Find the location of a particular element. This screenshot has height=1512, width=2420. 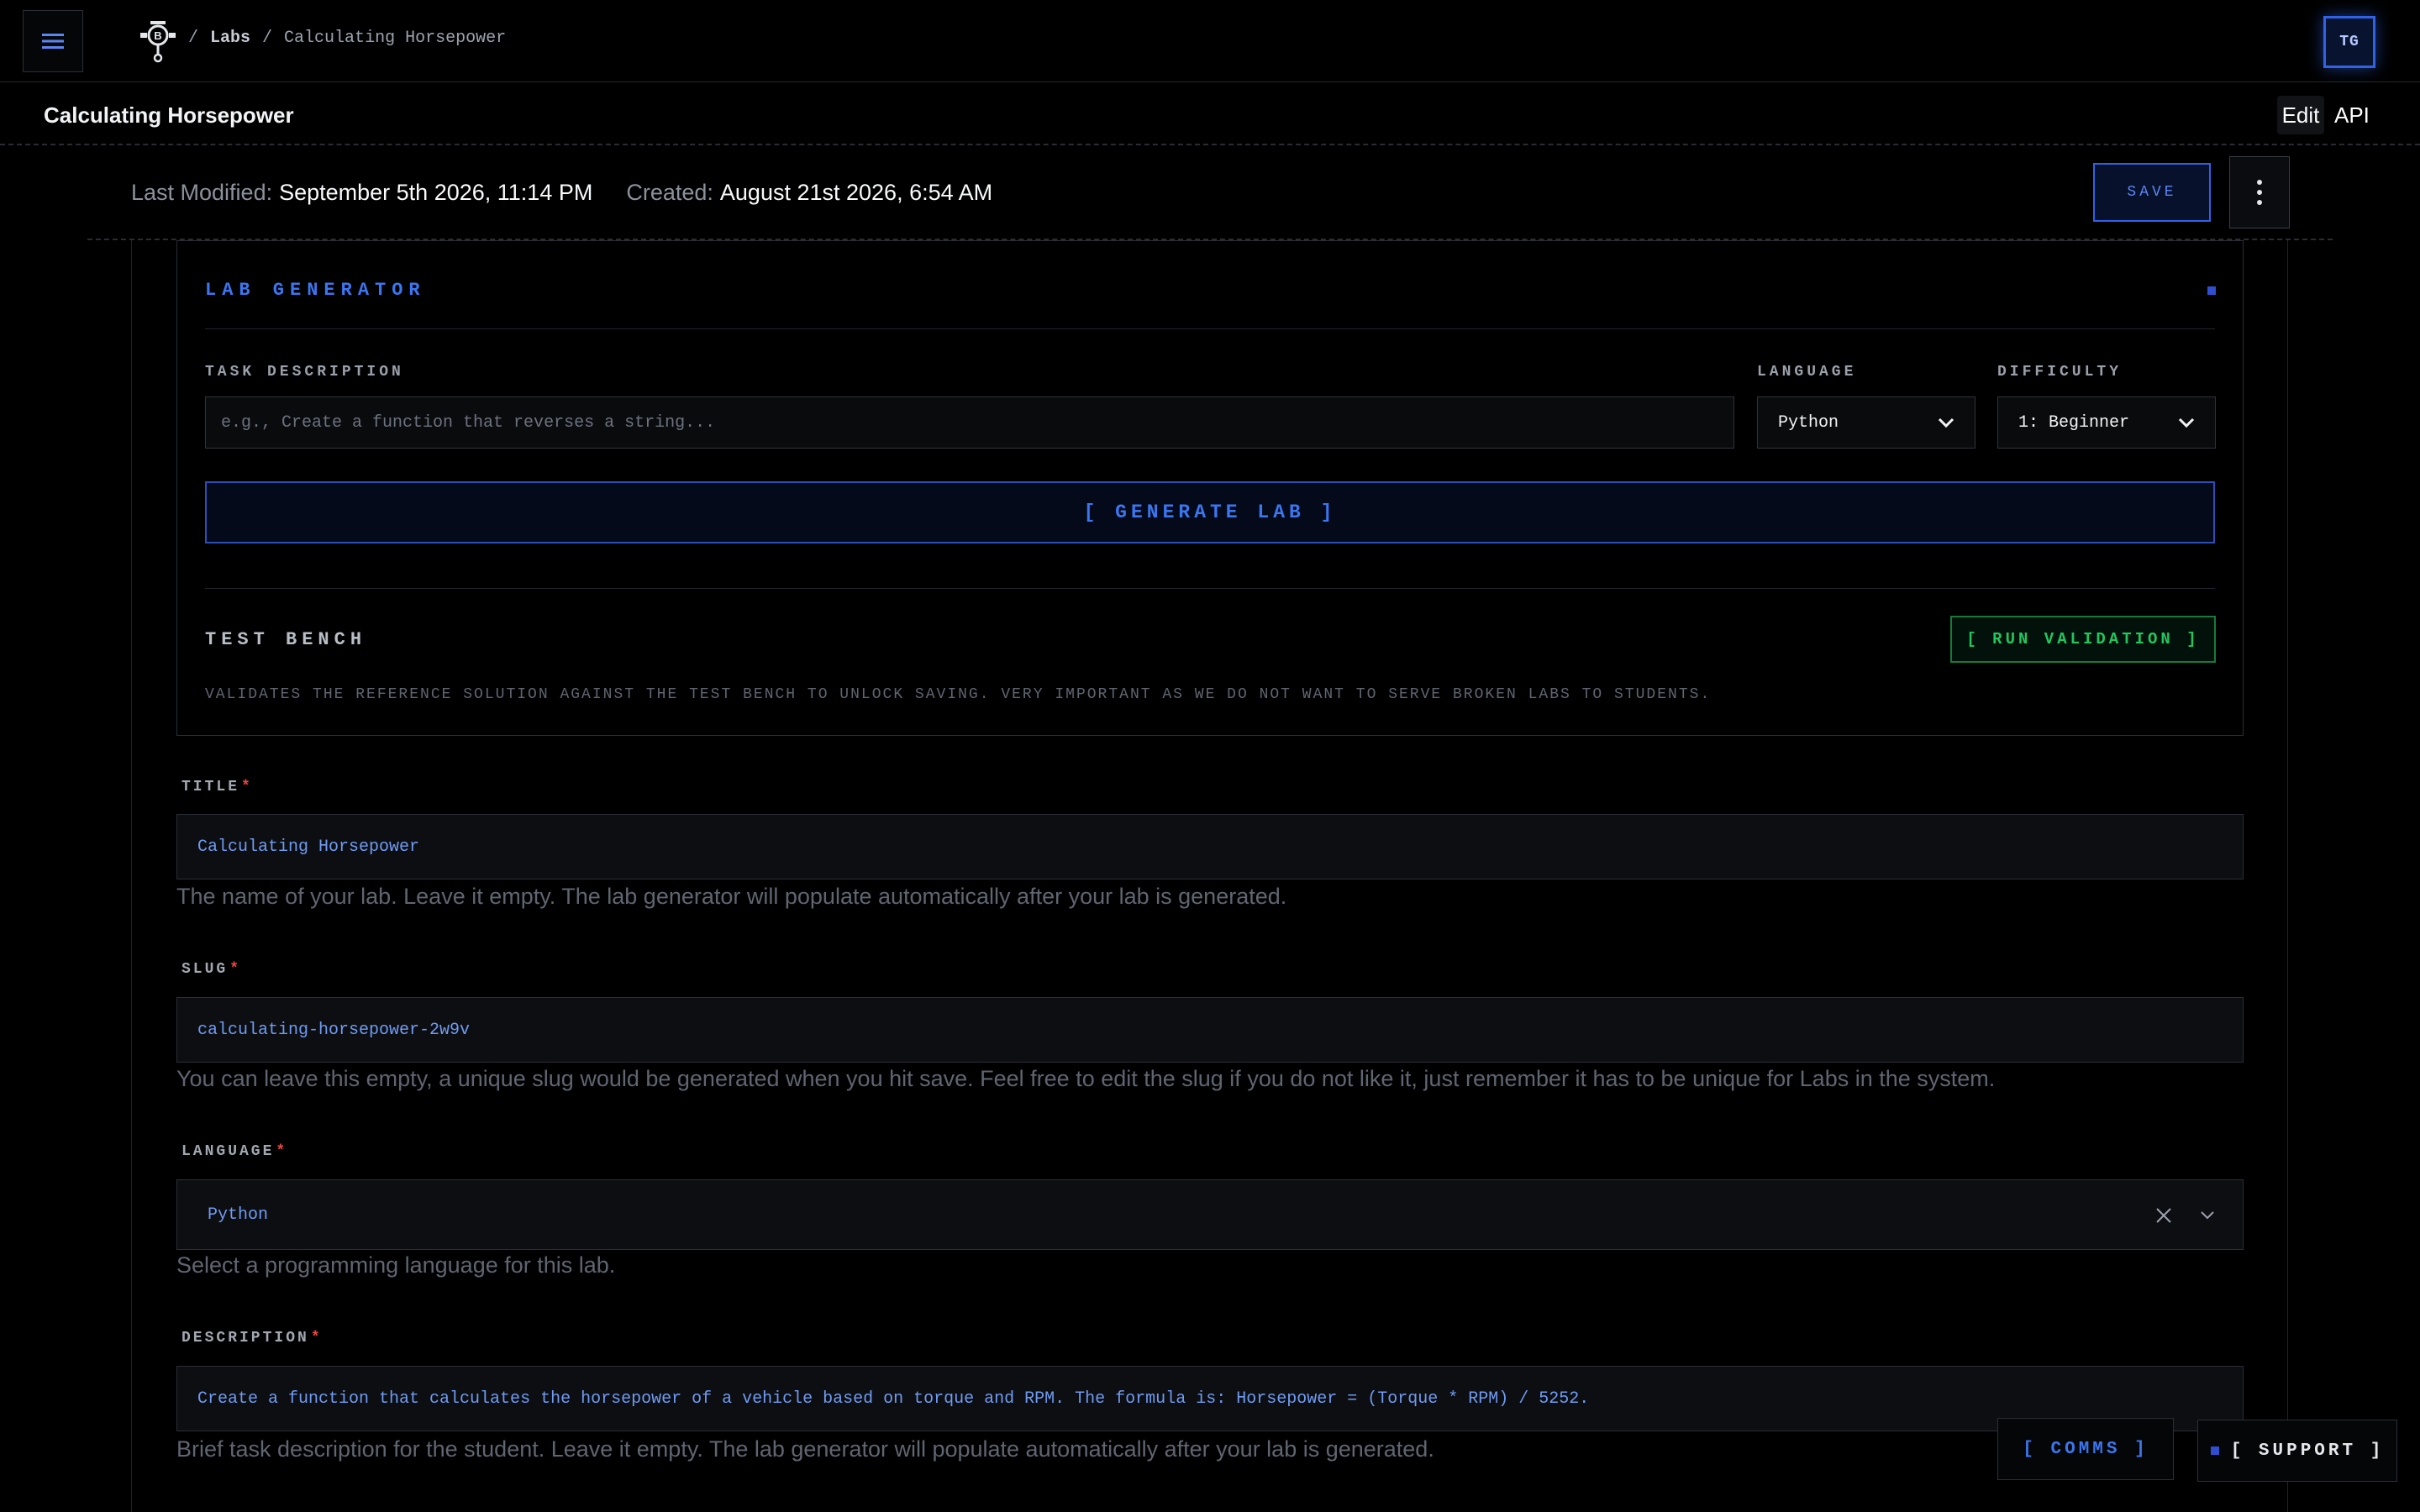

description-label-text: DESCRIPTION is located at coordinates (246, 1338).